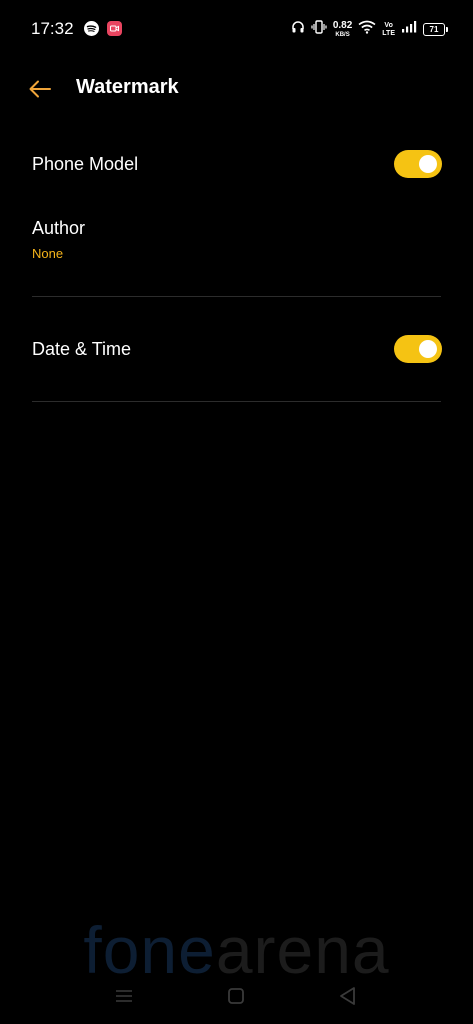 Image resolution: width=473 pixels, height=1024 pixels. Describe the element at coordinates (82, 349) in the screenshot. I see `date-time-label: Date & Time` at that location.